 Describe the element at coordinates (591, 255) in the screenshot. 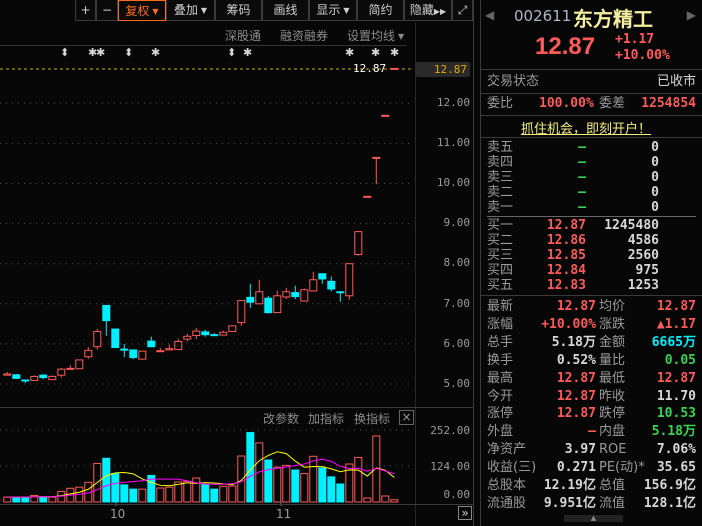

I see `buy-order-row: 买三 12.85 2560` at that location.